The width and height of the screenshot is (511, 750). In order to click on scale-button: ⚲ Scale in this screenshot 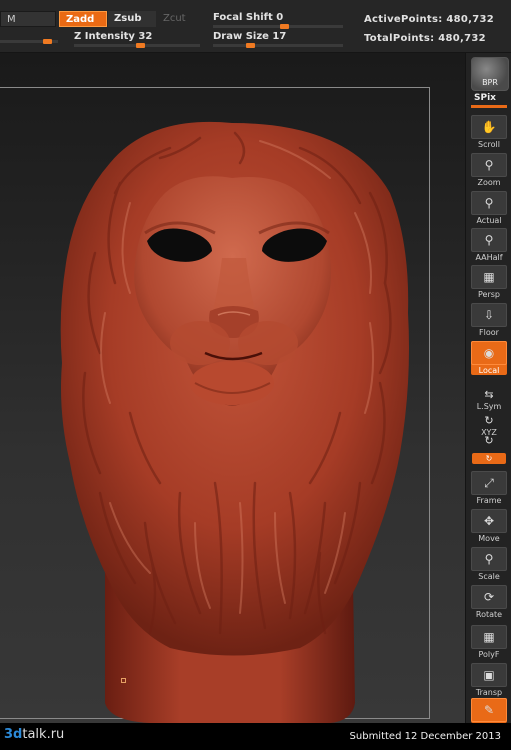, I will do `click(489, 564)`.